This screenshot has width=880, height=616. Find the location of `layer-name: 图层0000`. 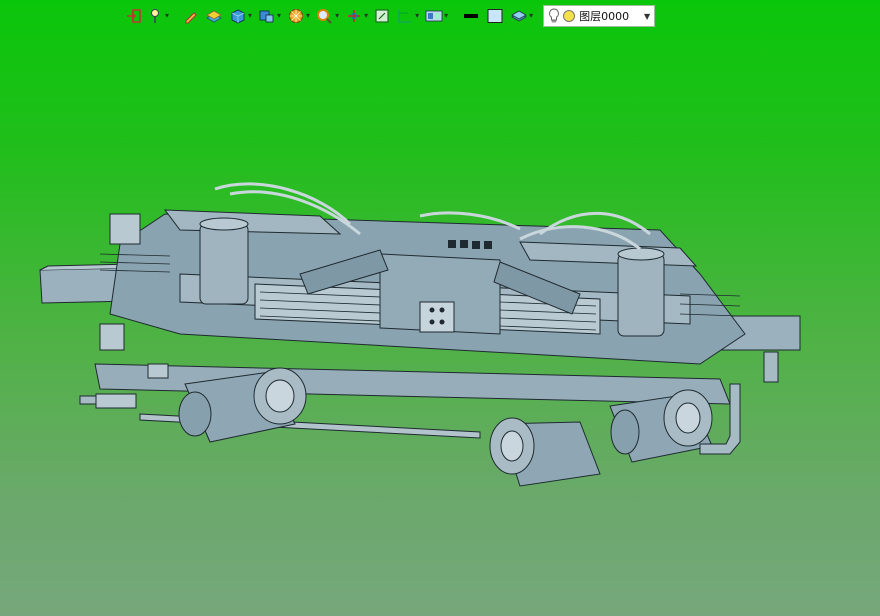

layer-name: 图层0000 is located at coordinates (604, 16).